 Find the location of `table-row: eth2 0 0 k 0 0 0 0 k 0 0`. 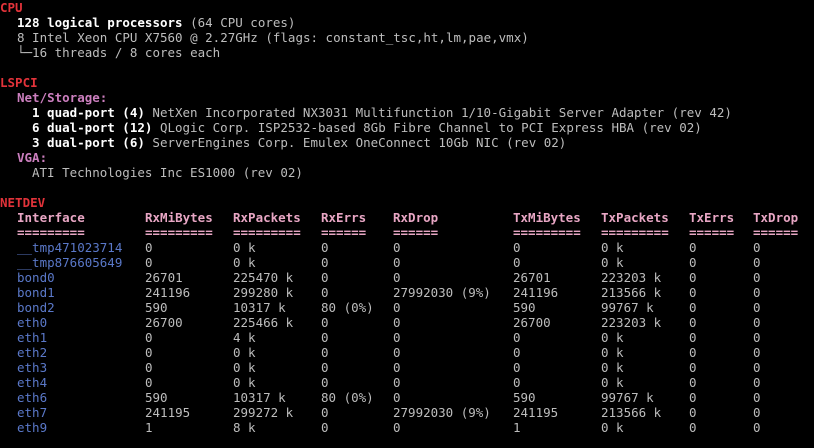

table-row: eth2 0 0 k 0 0 0 0 k 0 0 is located at coordinates (407, 352).